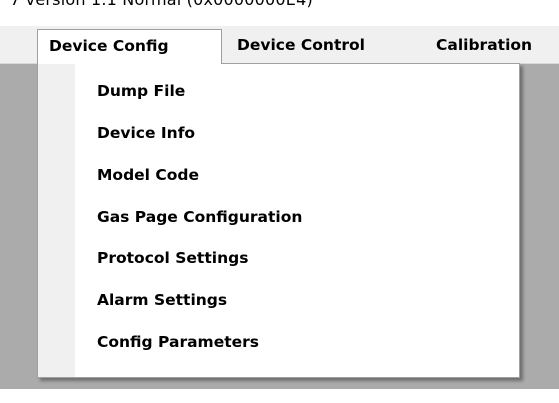 This screenshot has width=559, height=403. I want to click on menu-device-config: Device Config, so click(129, 46).